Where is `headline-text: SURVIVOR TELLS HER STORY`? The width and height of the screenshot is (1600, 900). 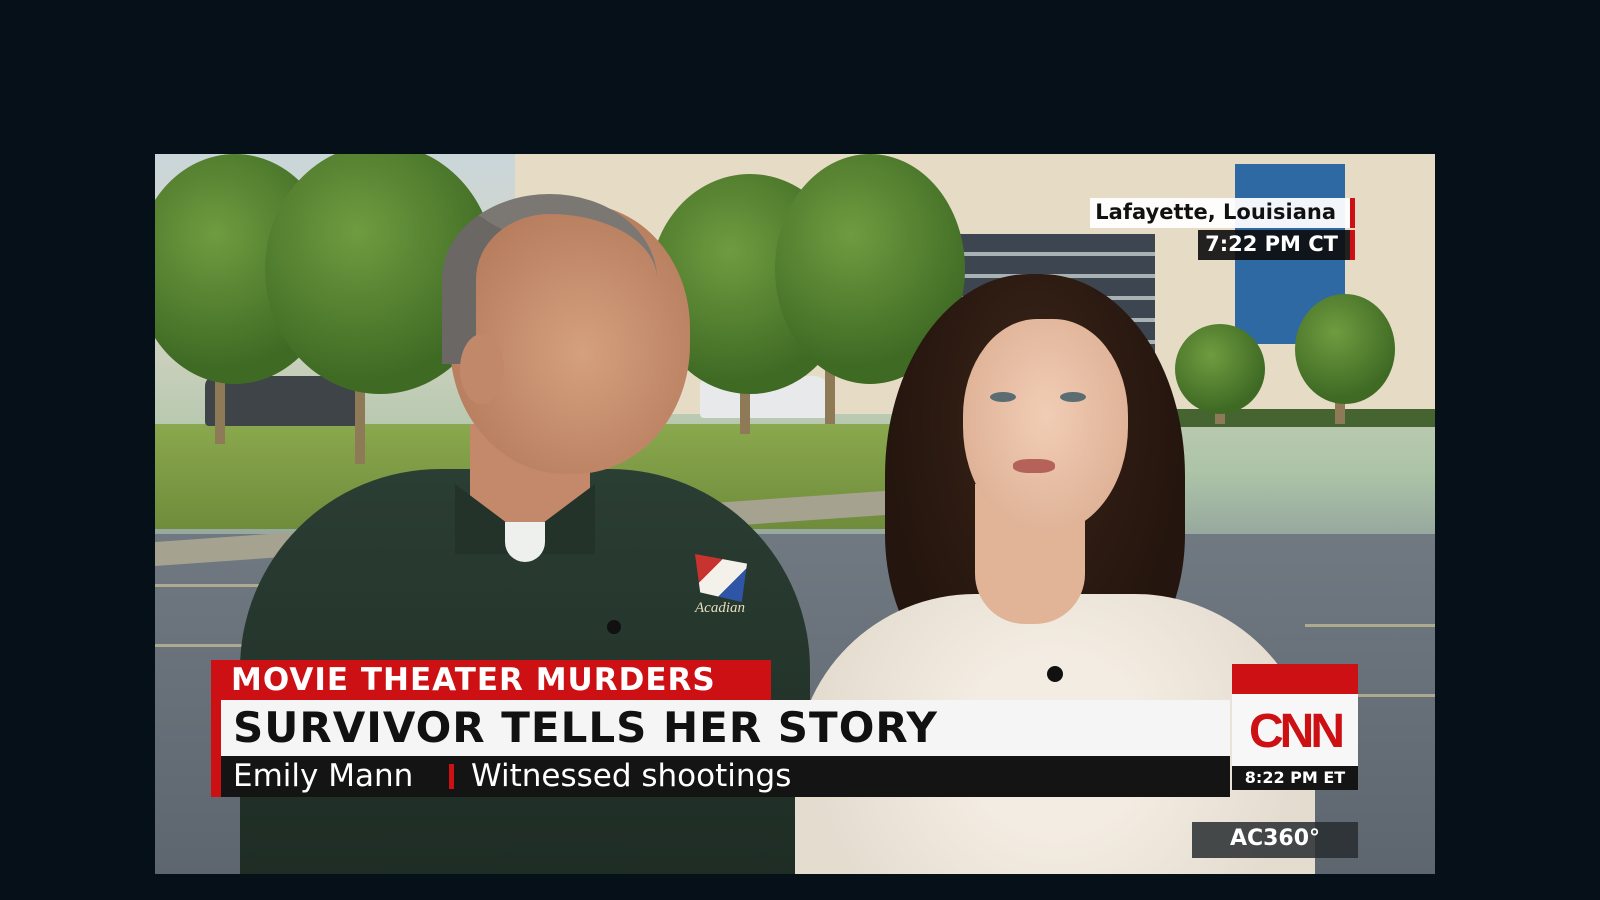
headline-text: SURVIVOR TELLS HER STORY is located at coordinates (585, 727).